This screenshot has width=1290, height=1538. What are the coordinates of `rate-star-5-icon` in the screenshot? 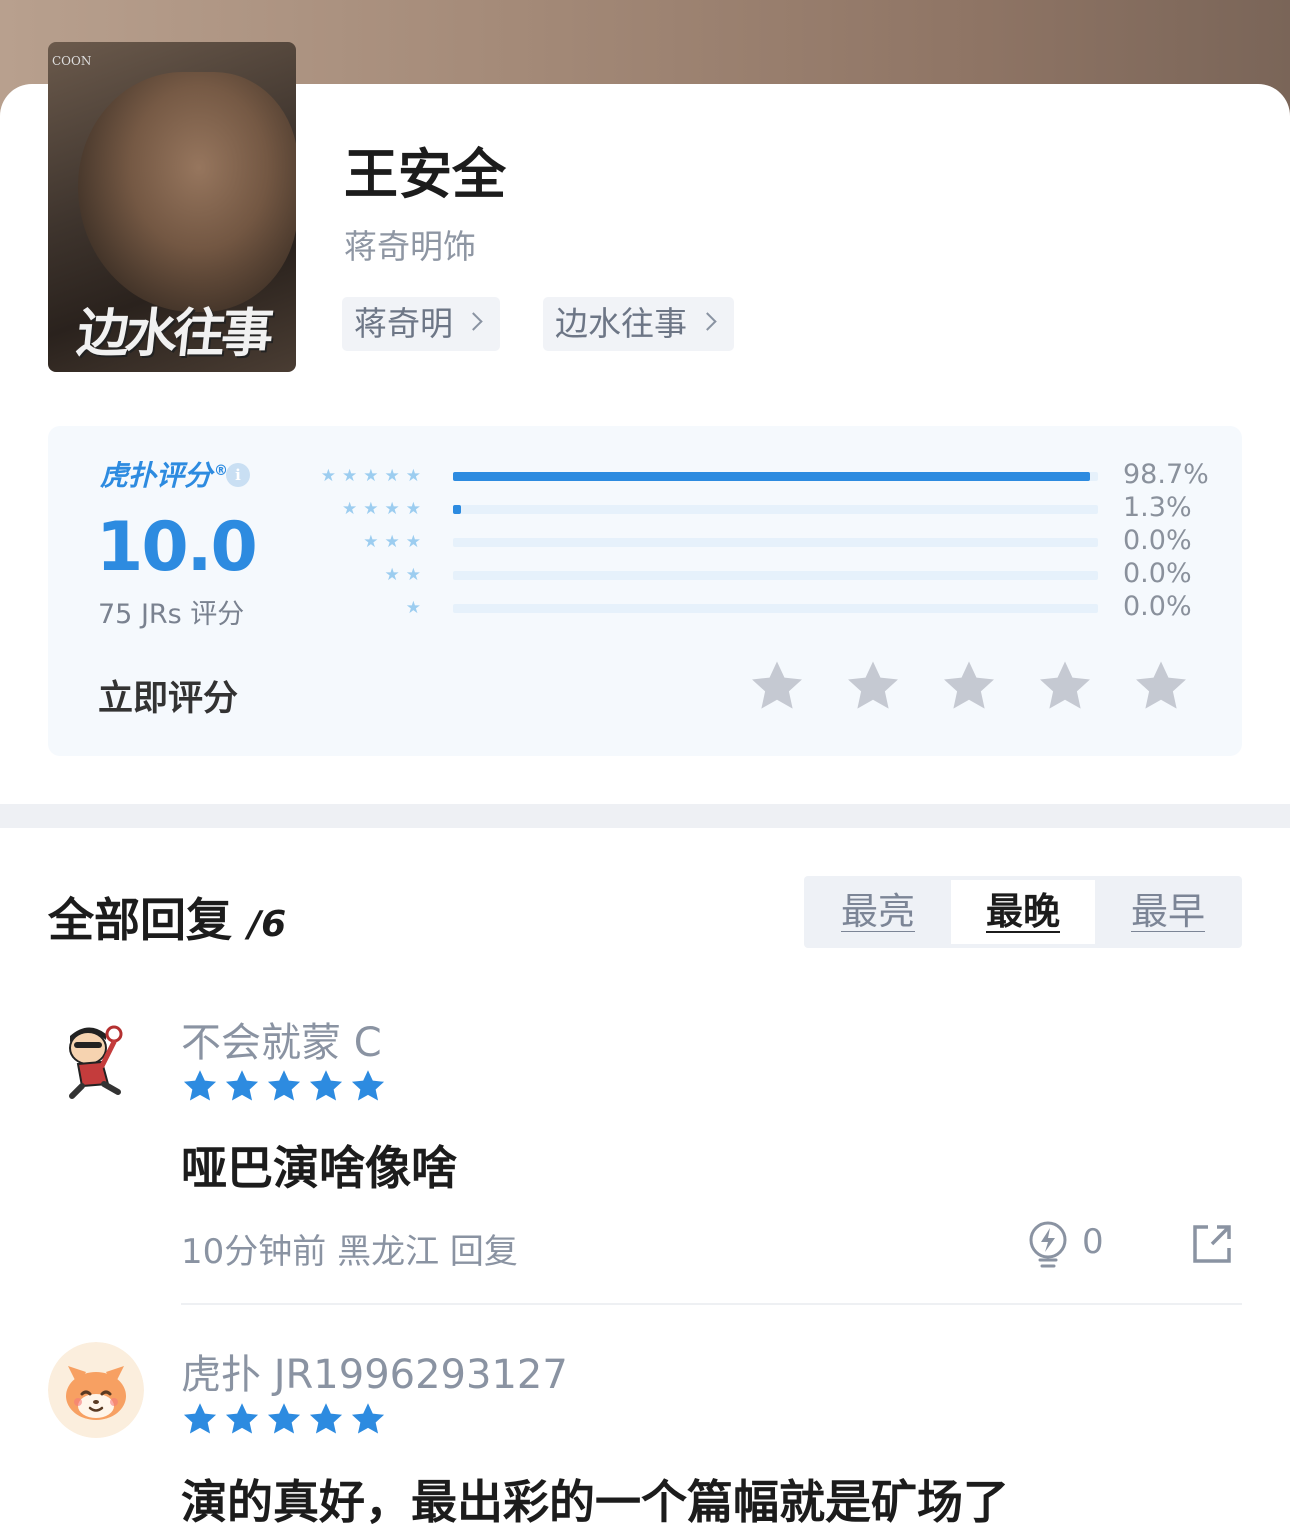 It's located at (1161, 686).